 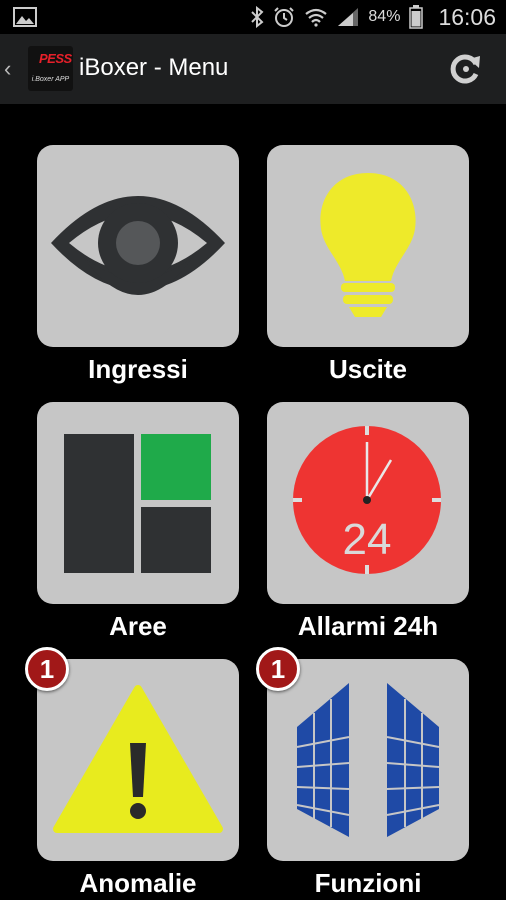 I want to click on areas-icon, so click(x=137, y=503).